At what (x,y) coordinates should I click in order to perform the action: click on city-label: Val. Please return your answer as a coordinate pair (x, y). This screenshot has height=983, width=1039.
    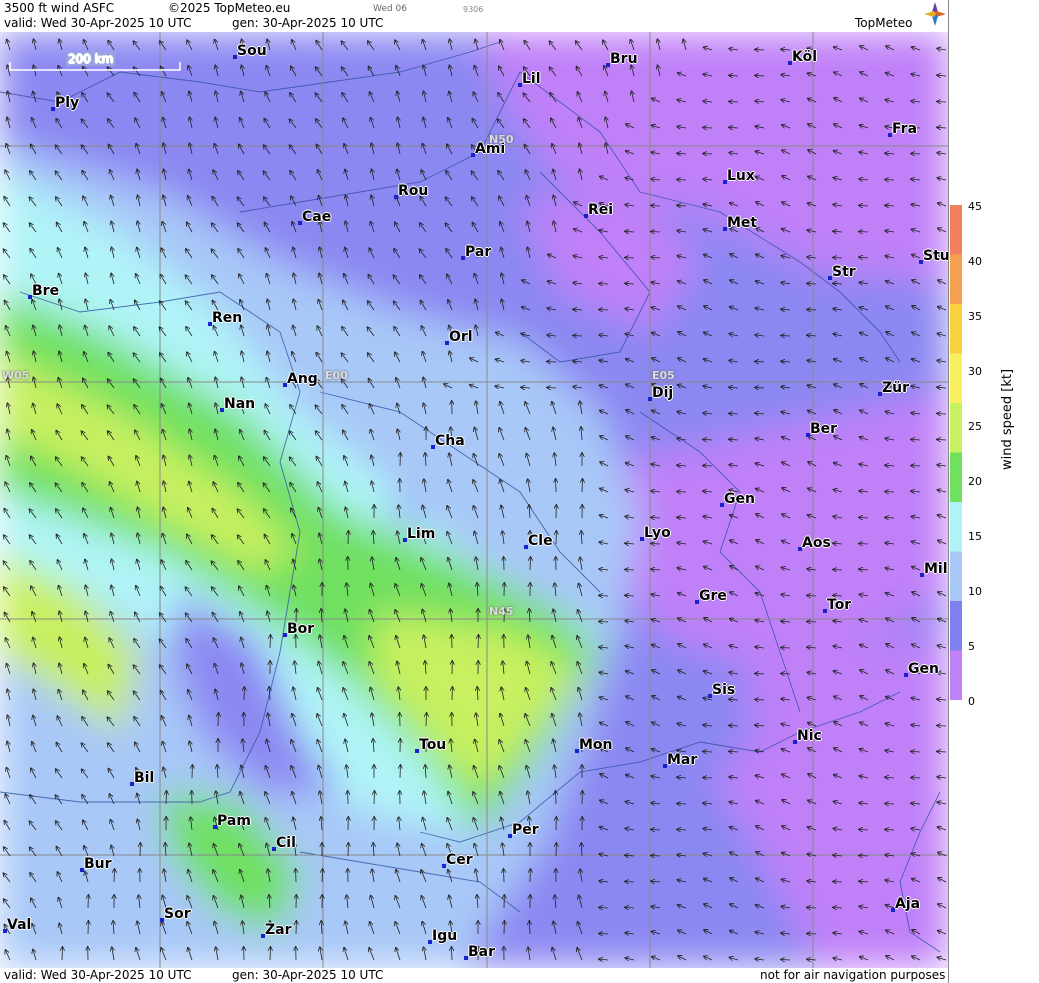
    Looking at the image, I should click on (19, 925).